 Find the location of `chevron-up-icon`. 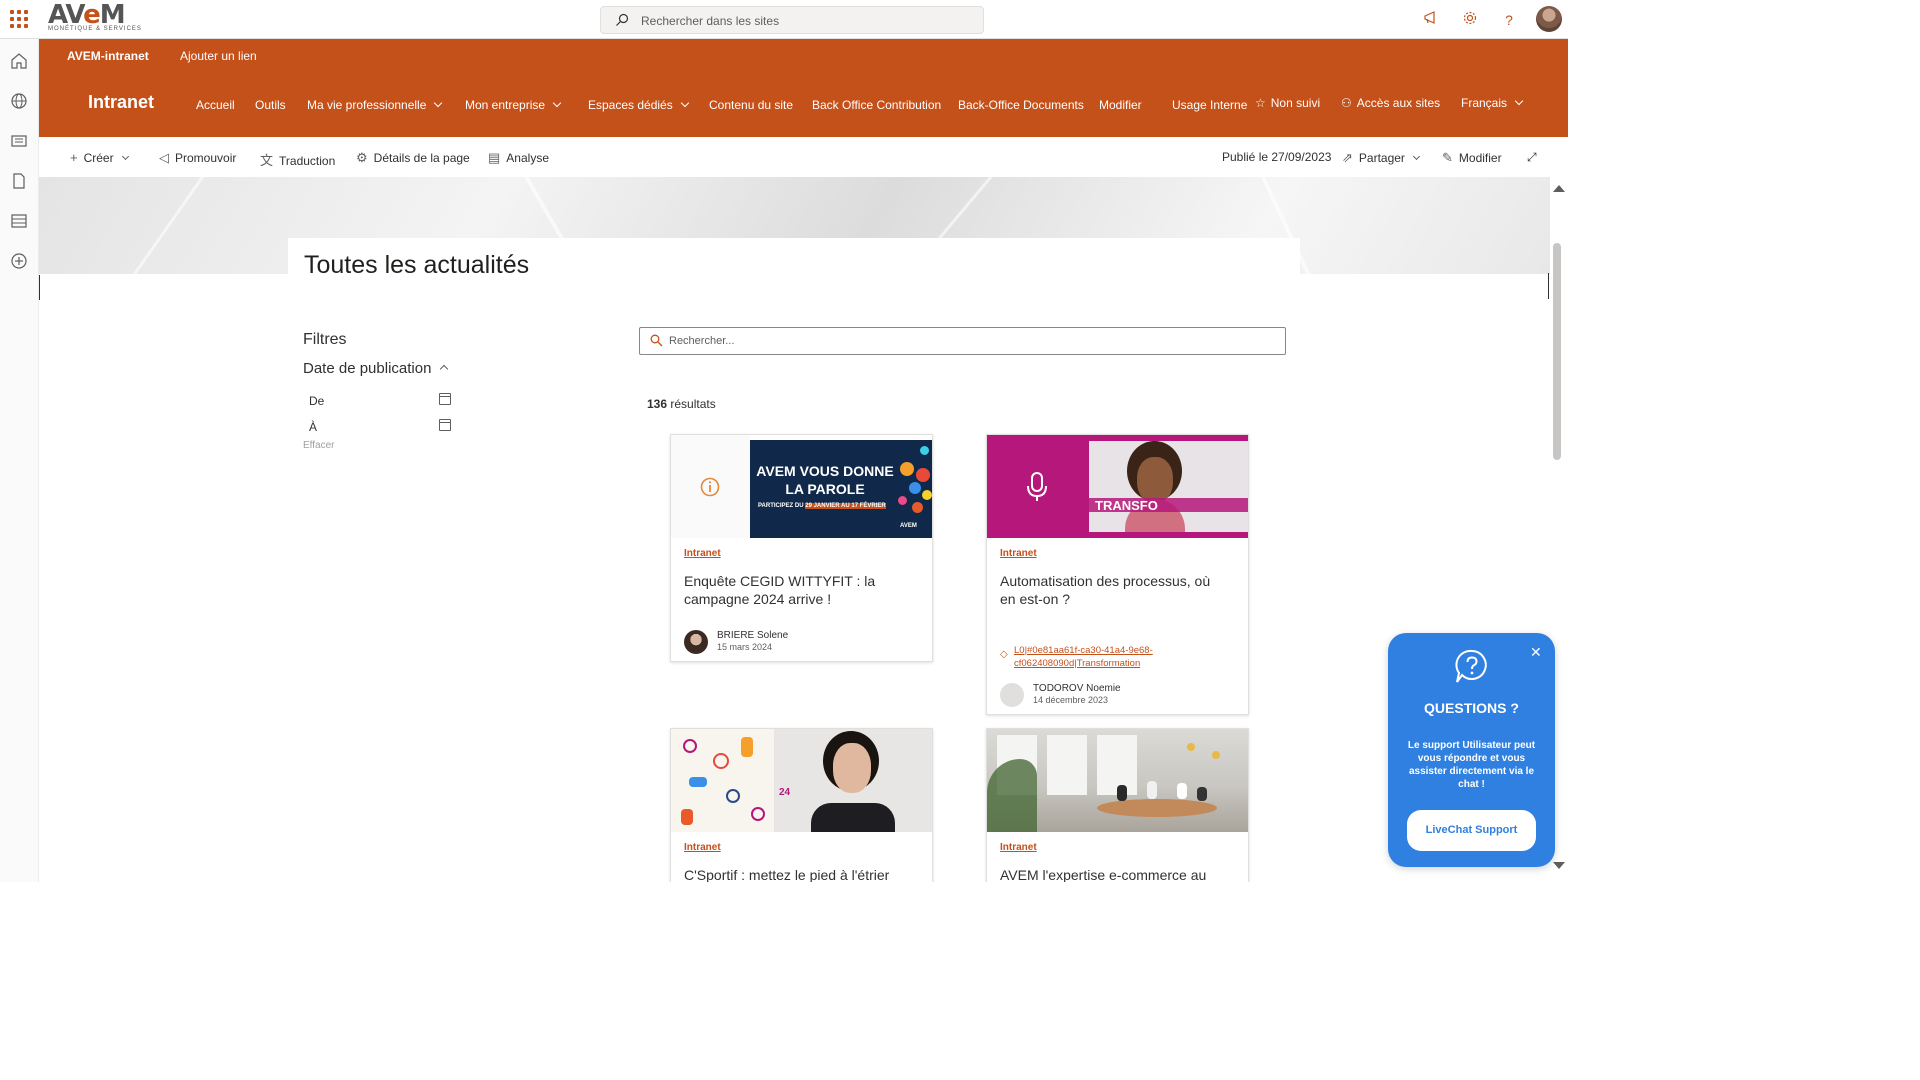

chevron-up-icon is located at coordinates (444, 369).